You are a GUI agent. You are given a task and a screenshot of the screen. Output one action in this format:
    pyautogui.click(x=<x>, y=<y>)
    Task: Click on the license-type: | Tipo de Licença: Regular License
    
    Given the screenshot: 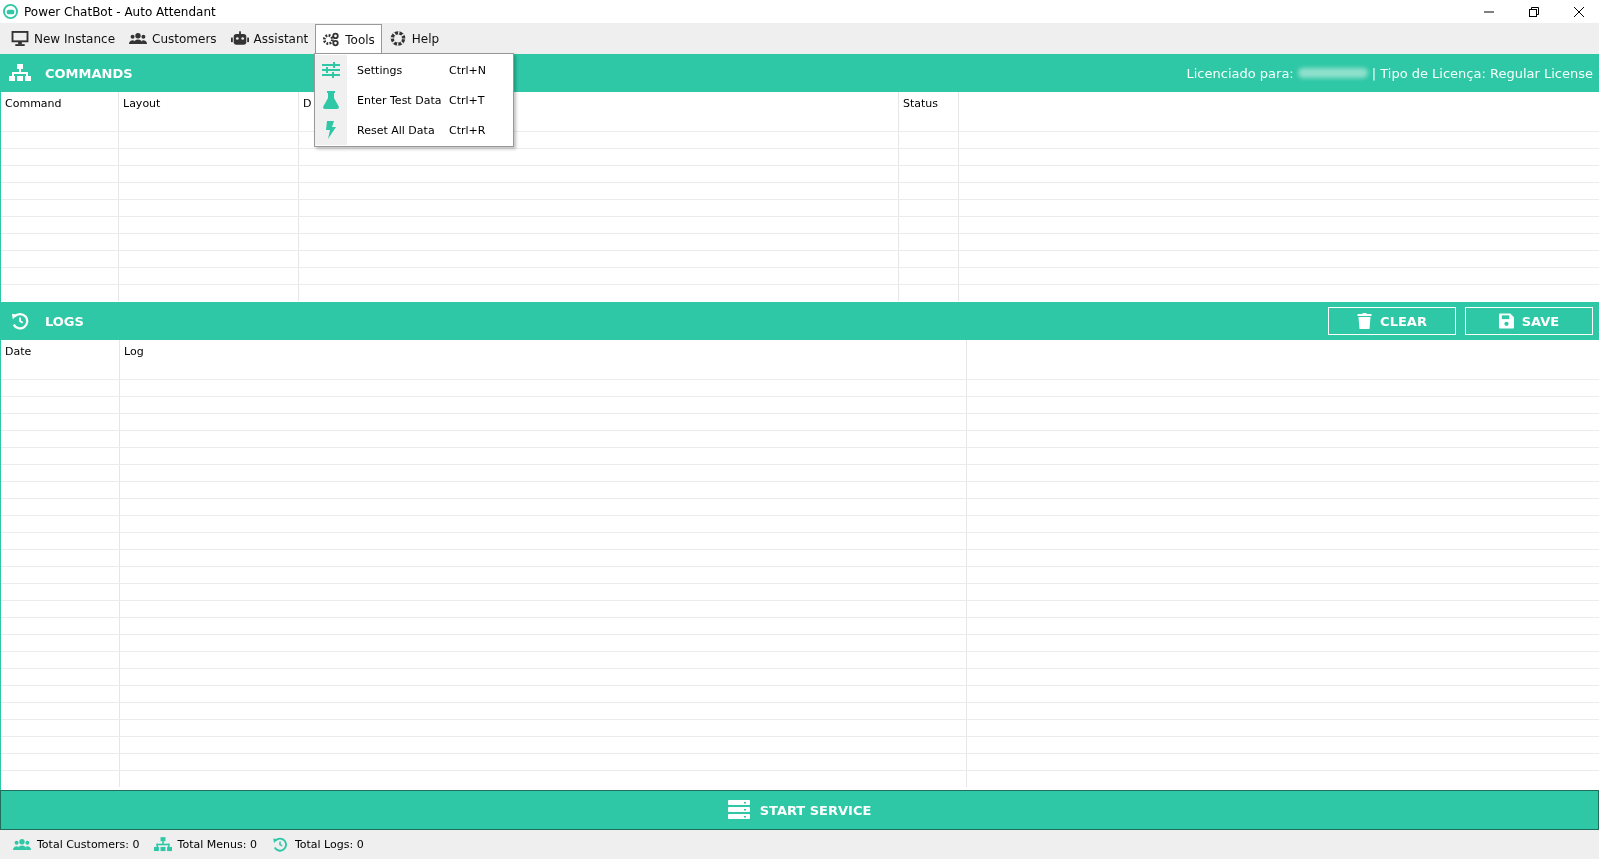 What is the action you would take?
    pyautogui.click(x=1482, y=73)
    